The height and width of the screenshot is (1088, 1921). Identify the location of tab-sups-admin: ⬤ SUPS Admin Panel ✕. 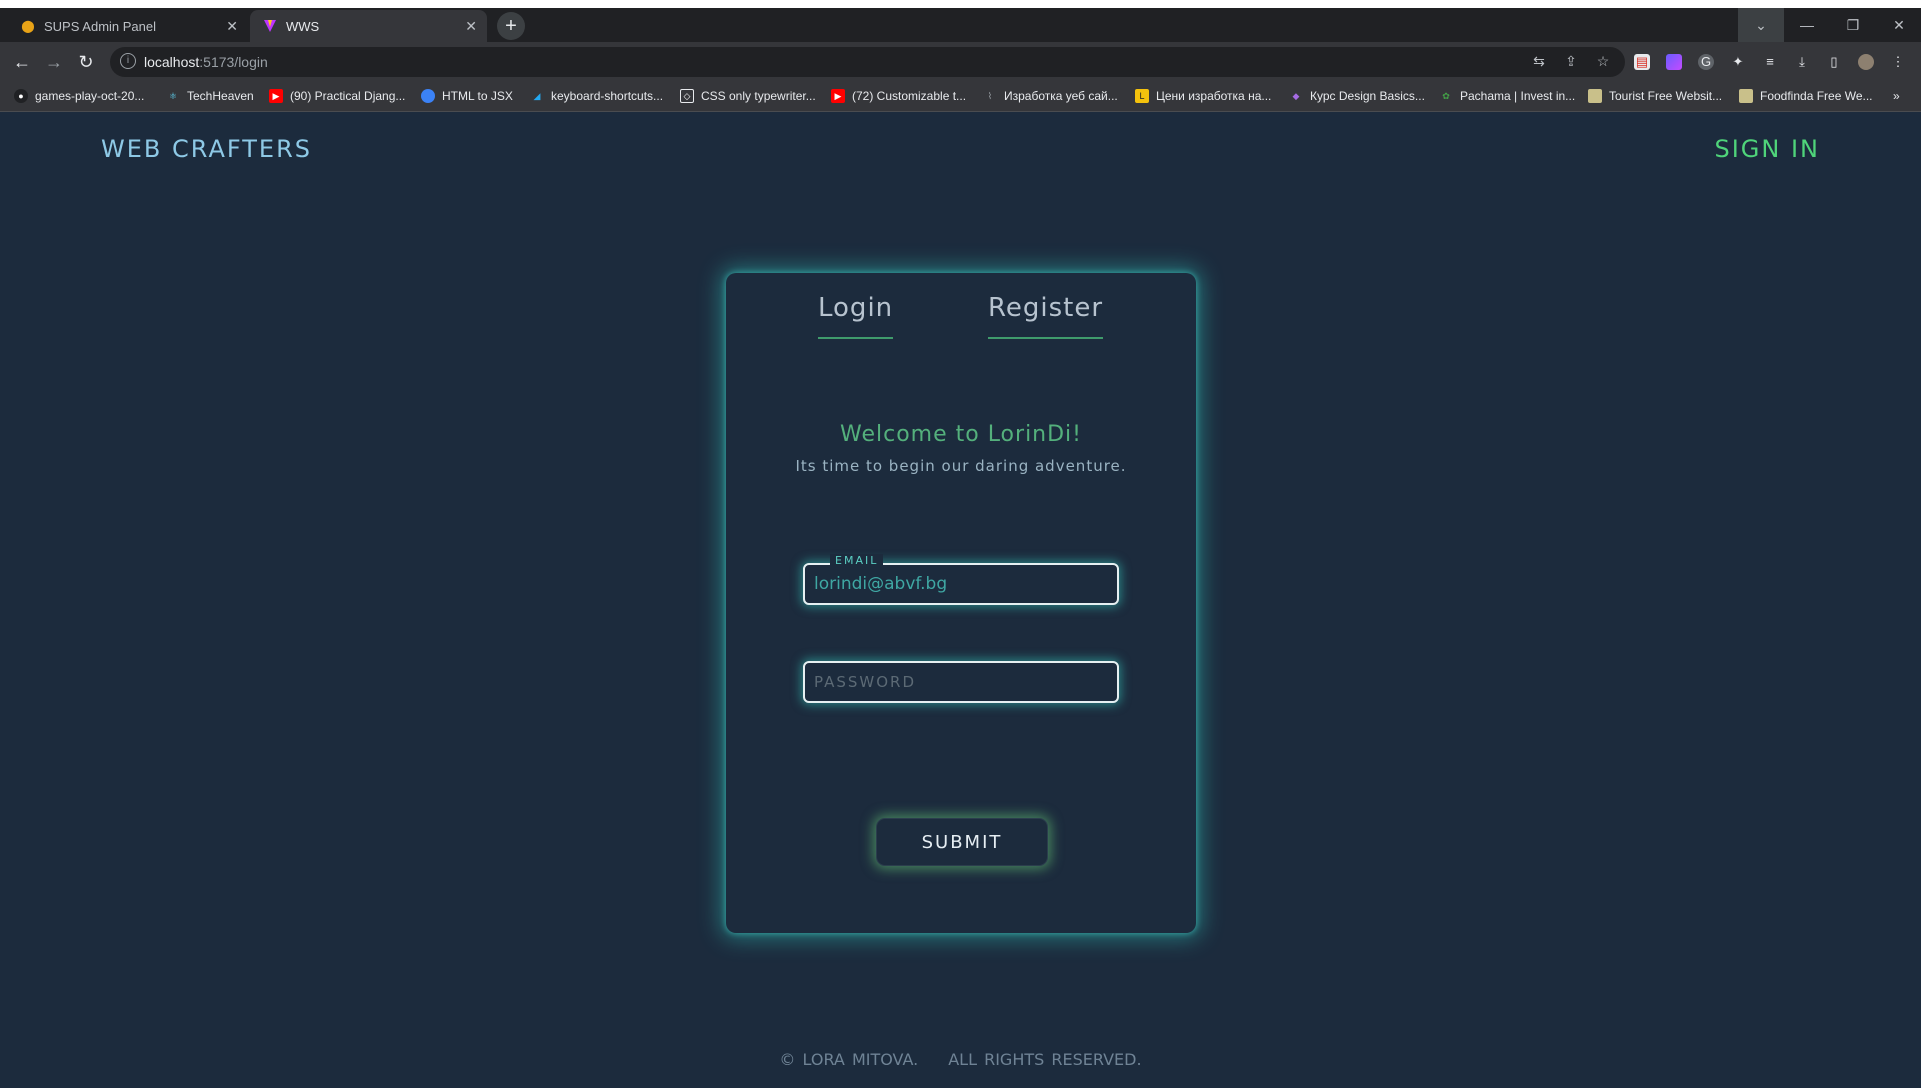
(128, 26).